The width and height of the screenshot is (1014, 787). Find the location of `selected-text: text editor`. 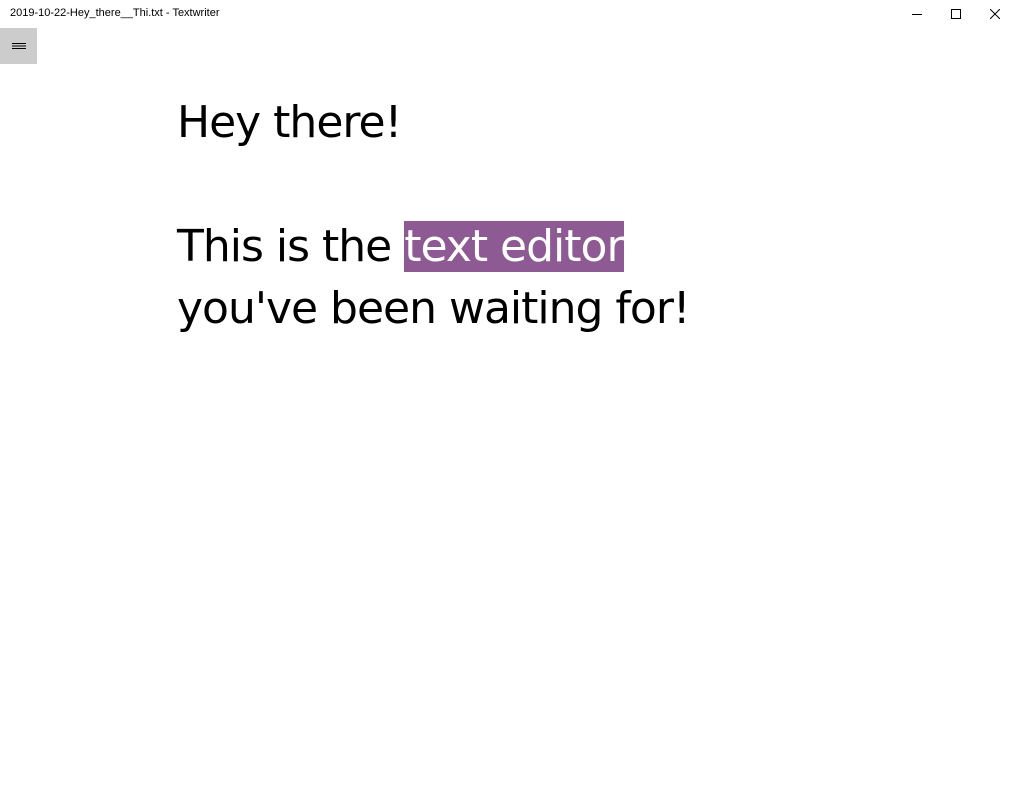

selected-text: text editor is located at coordinates (514, 246).